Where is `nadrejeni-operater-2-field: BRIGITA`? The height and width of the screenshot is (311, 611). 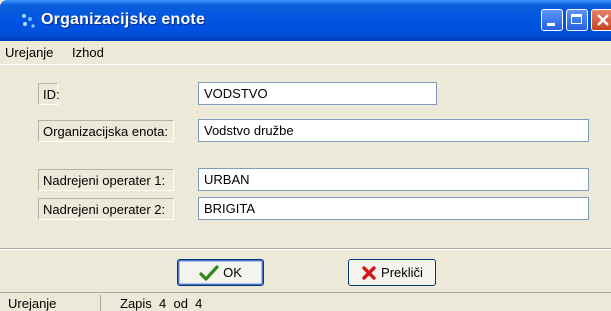
nadrejeni-operater-2-field: BRIGITA is located at coordinates (393, 208).